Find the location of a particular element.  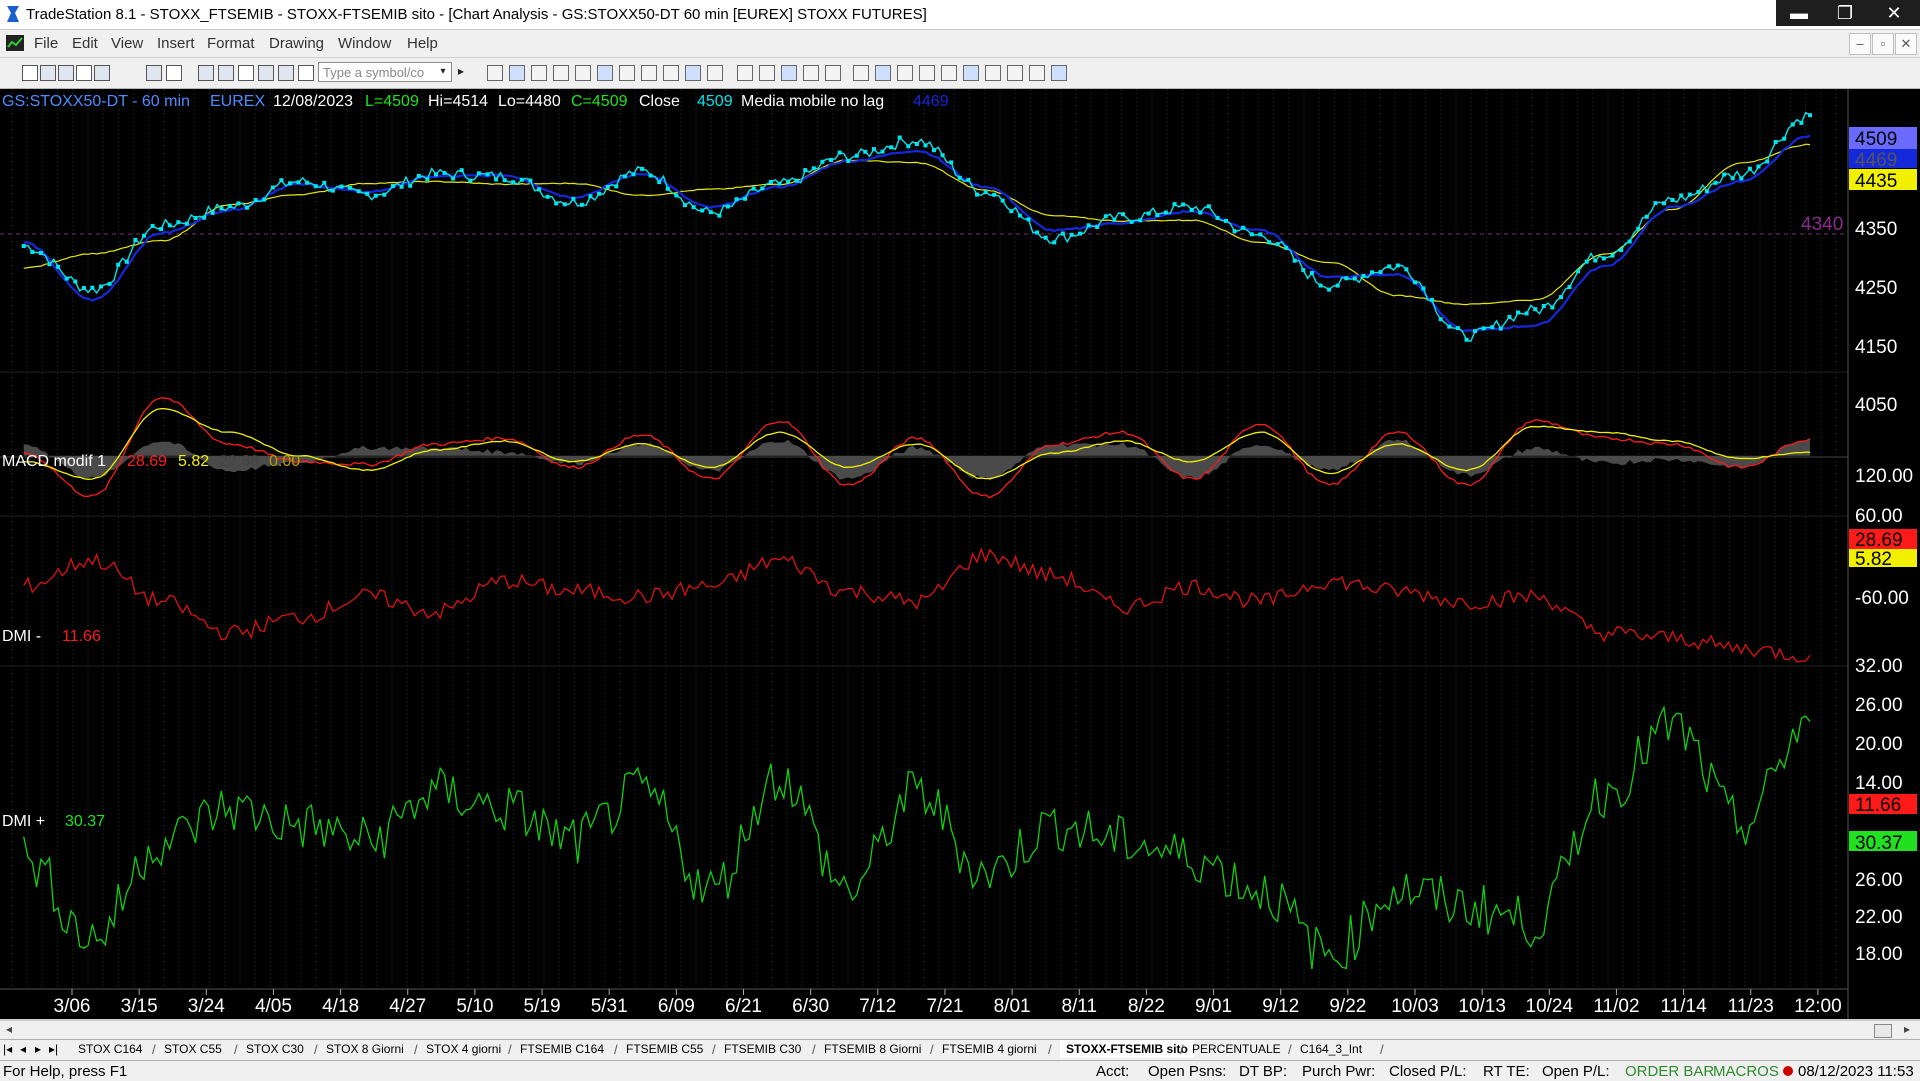

trendline-icon is located at coordinates (883, 73).